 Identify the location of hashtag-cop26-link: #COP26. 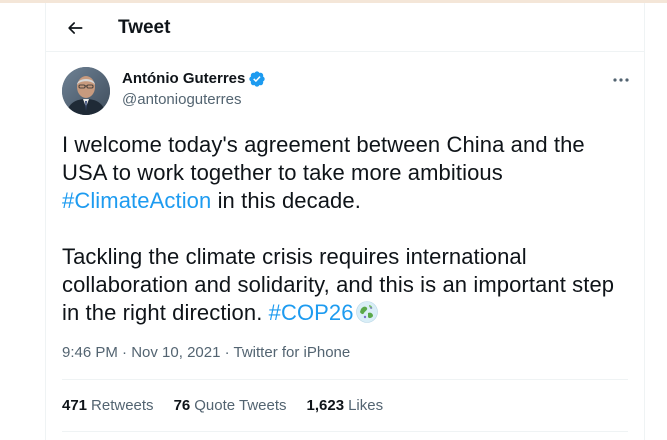
(311, 312).